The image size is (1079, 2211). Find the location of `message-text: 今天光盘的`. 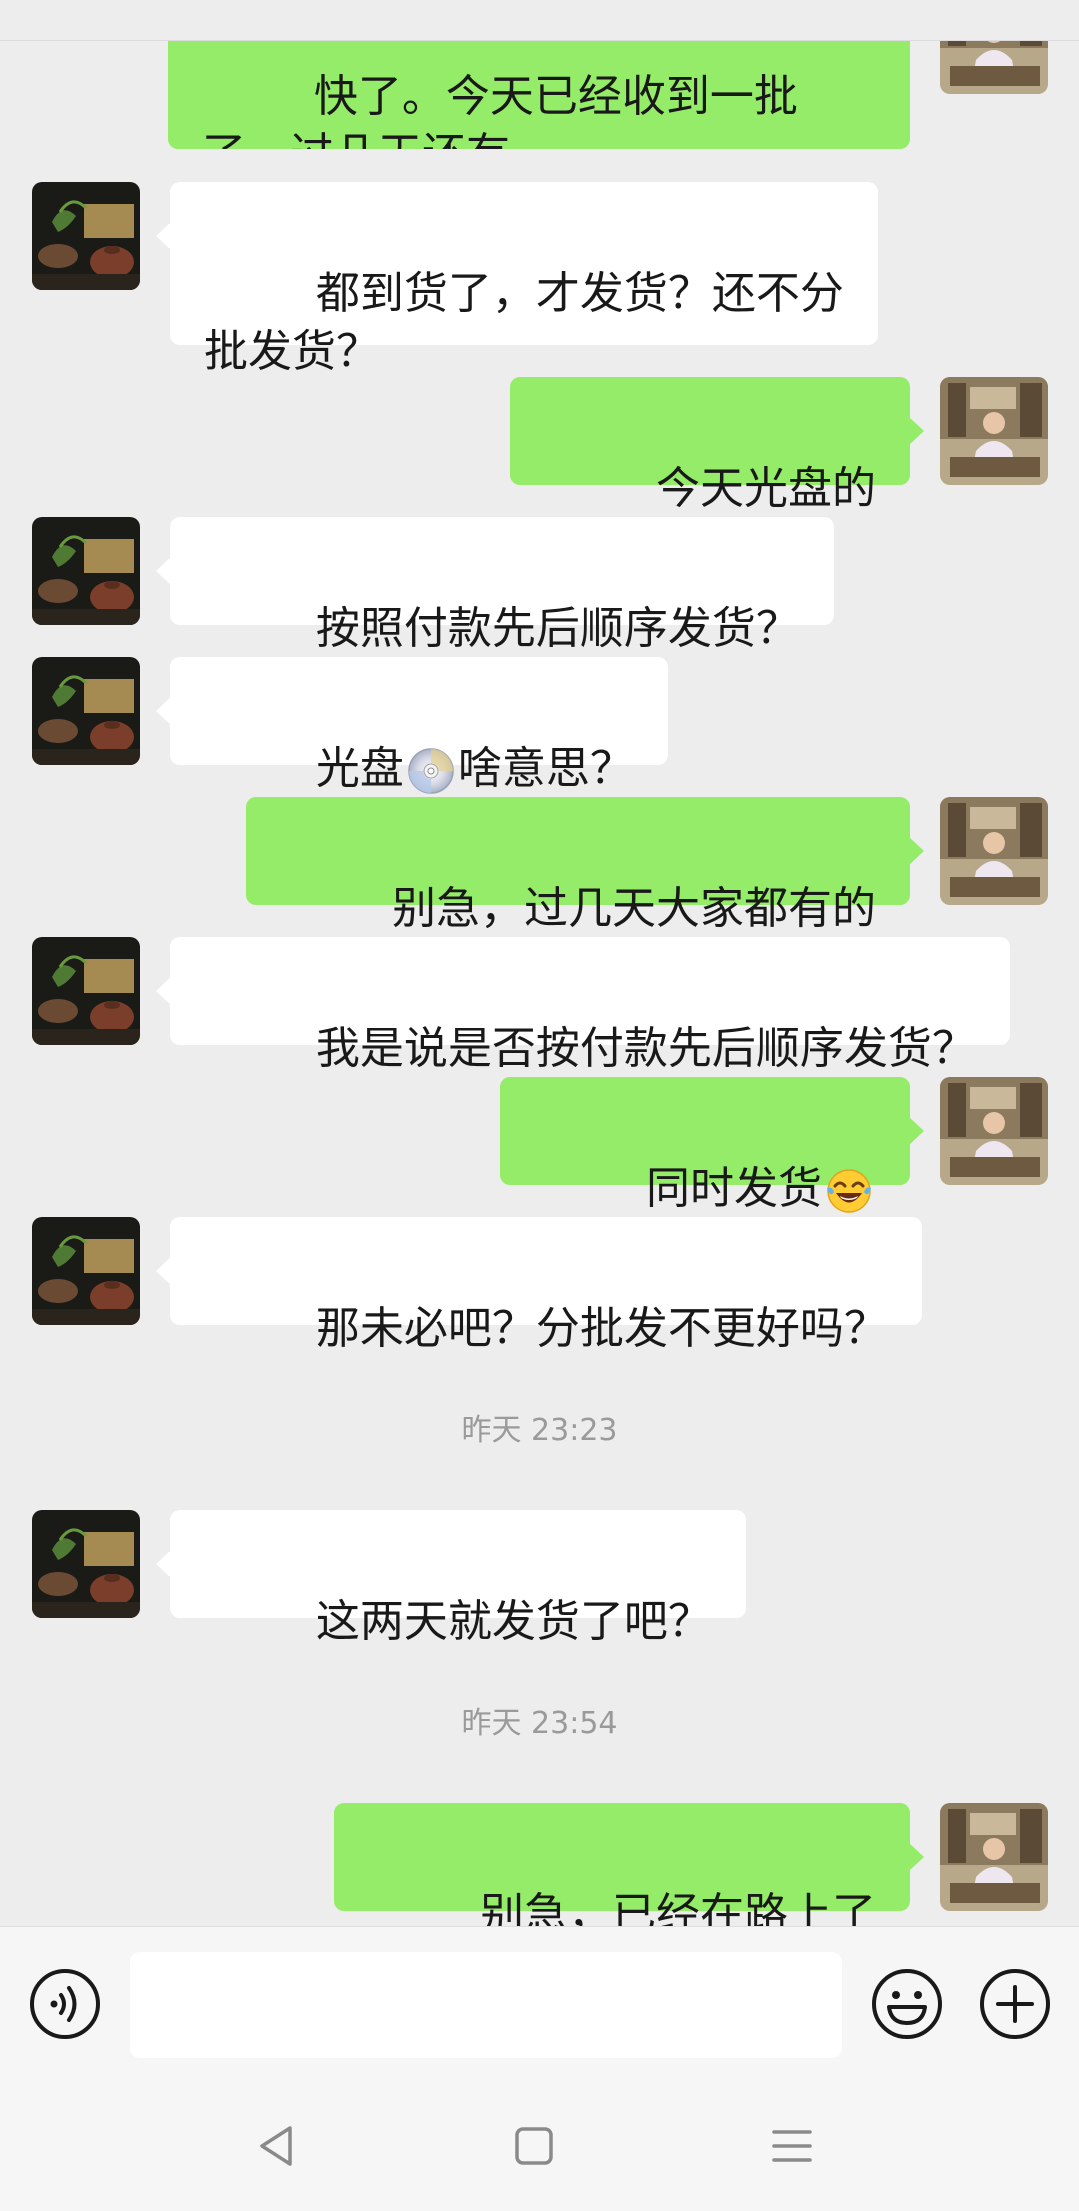

message-text: 今天光盘的 is located at coordinates (766, 488).